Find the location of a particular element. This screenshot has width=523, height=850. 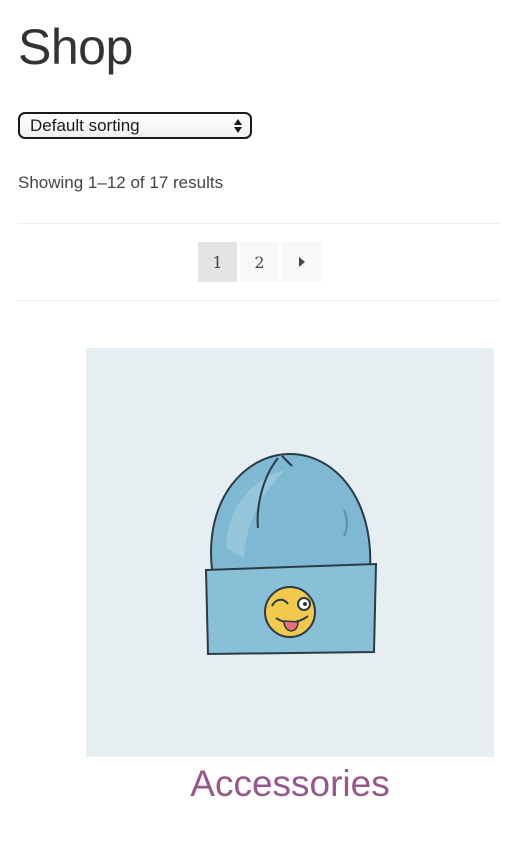

beanie-hat-icon is located at coordinates (291, 554).